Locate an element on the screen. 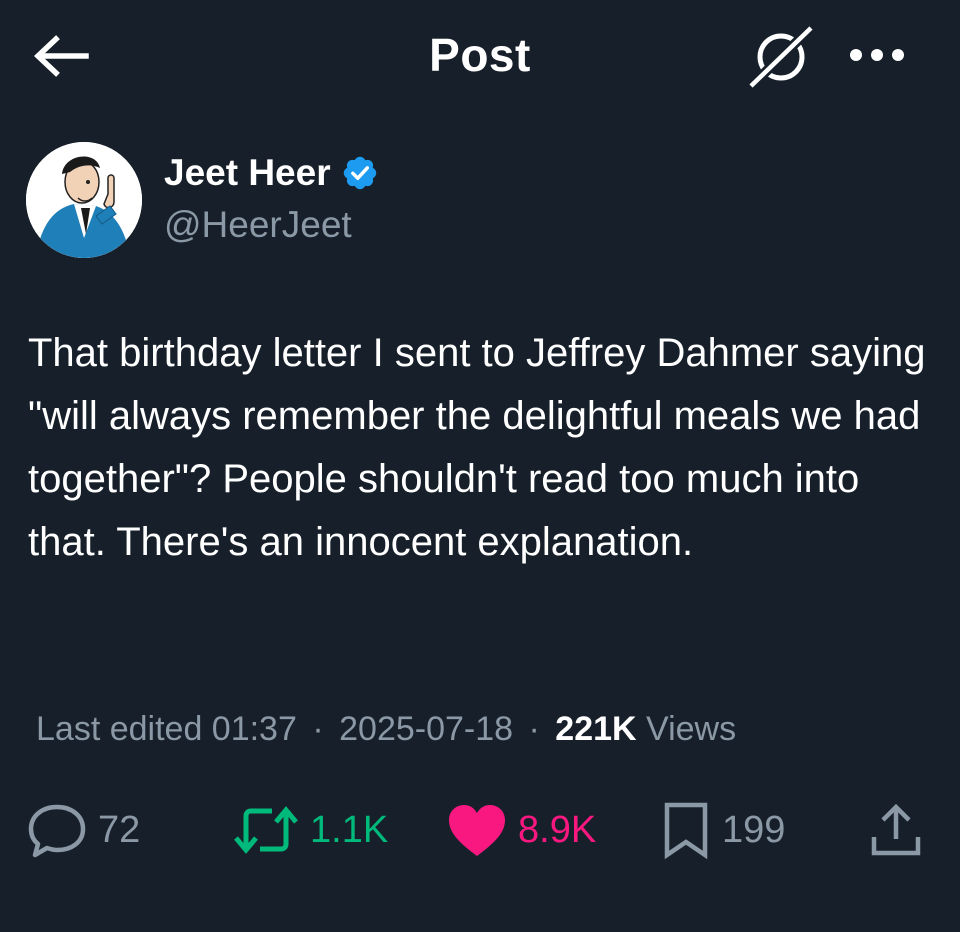 This screenshot has height=932, width=960. author-handle: @HeerJeet is located at coordinates (258, 225).